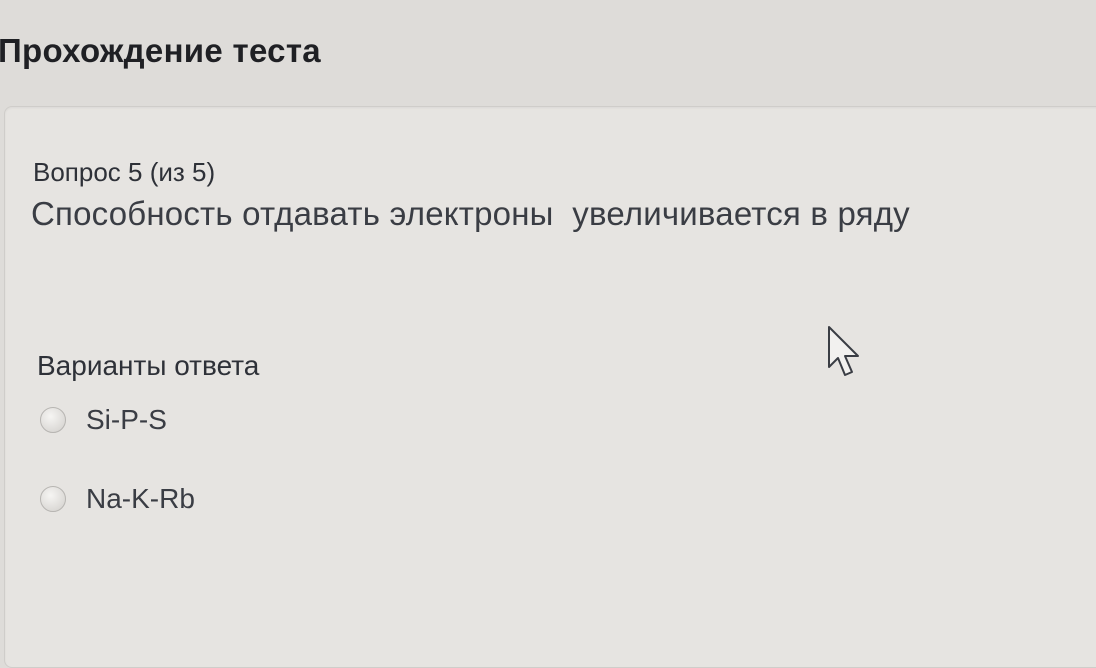 The width and height of the screenshot is (1096, 668). What do you see at coordinates (843, 351) in the screenshot?
I see `mouse-pointer-icon` at bounding box center [843, 351].